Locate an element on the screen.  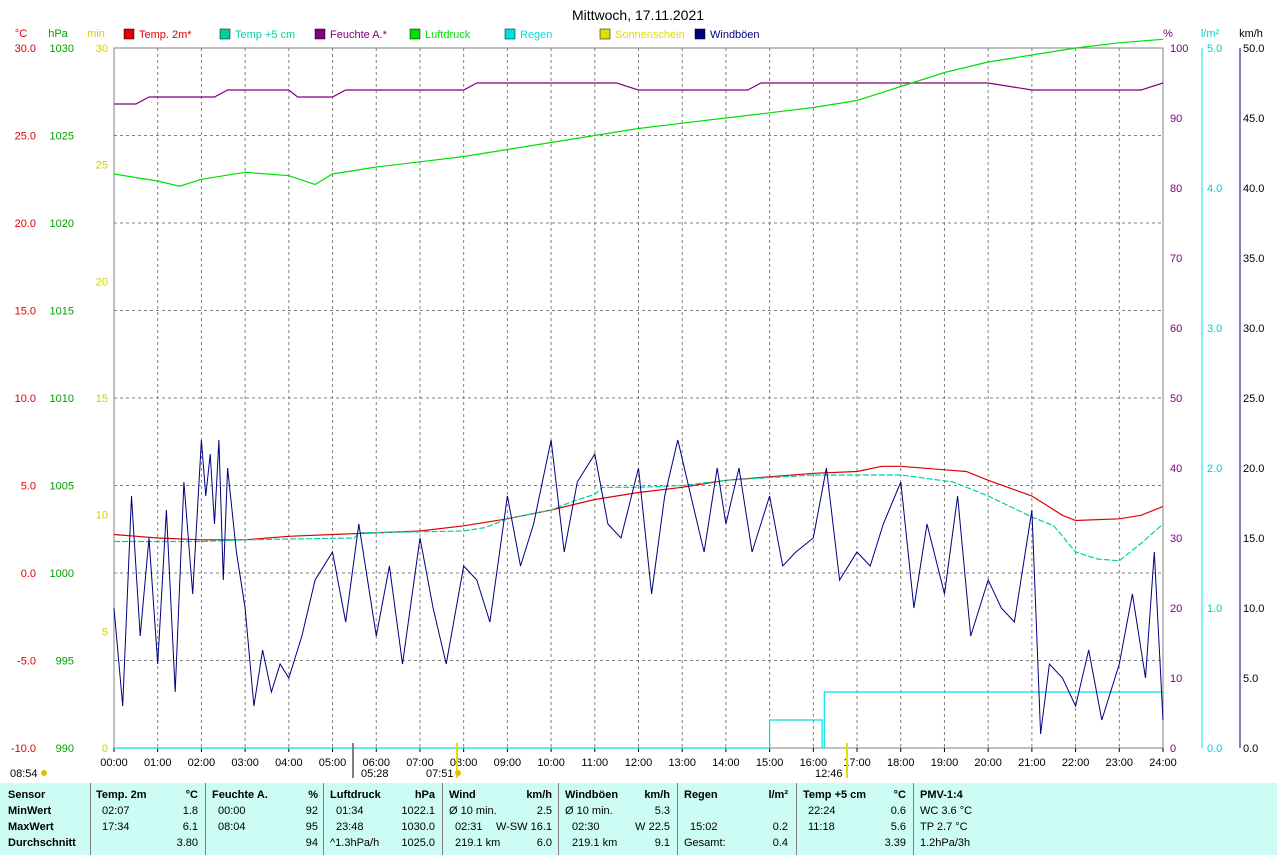
temp-tick-label: 25.0 is located at coordinates (25, 137).